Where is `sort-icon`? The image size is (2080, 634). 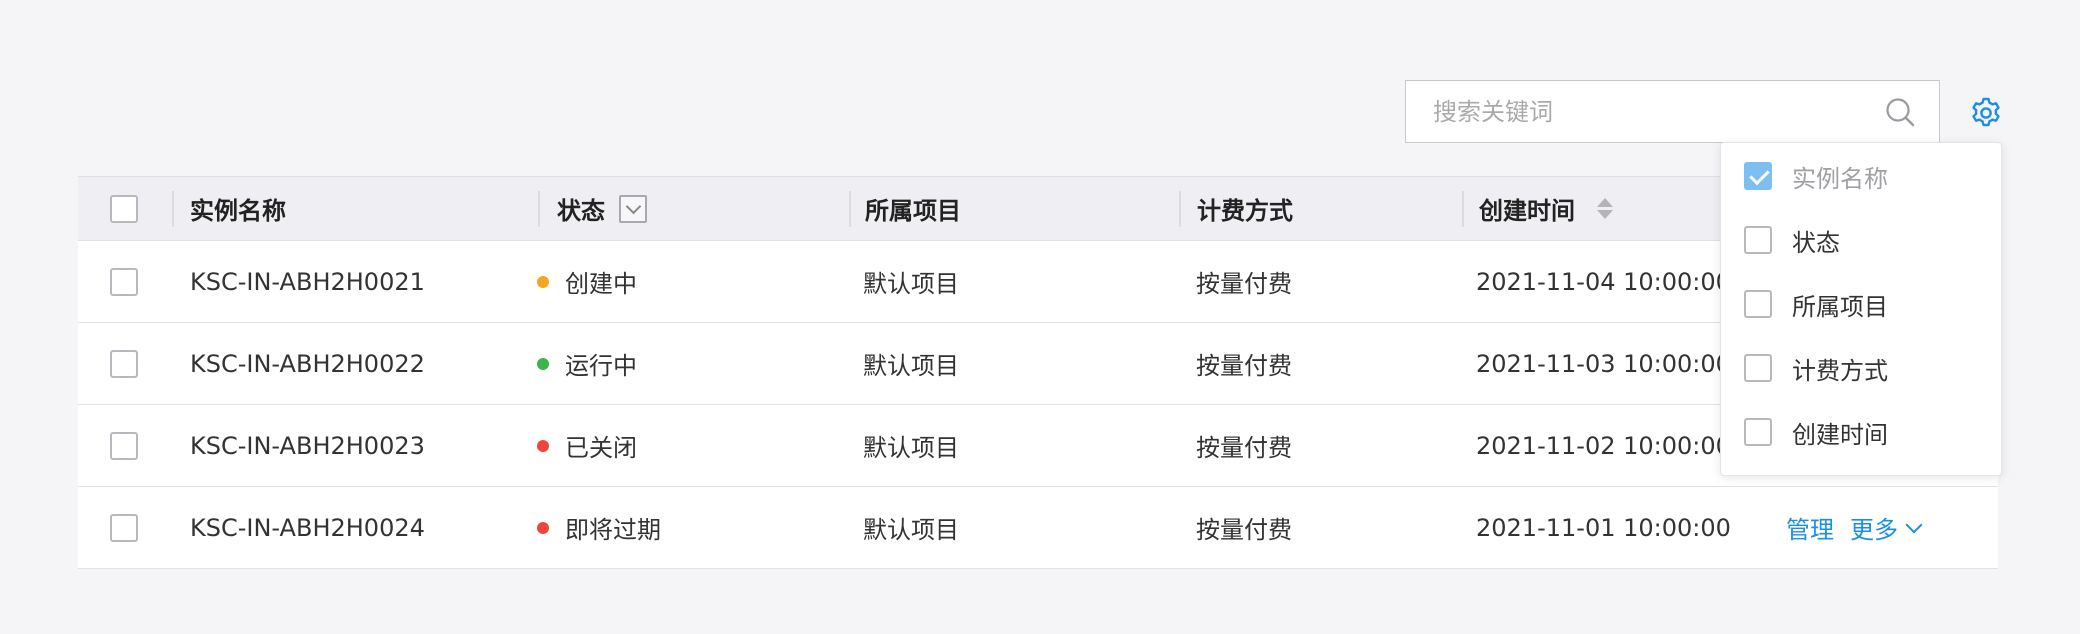 sort-icon is located at coordinates (1605, 208).